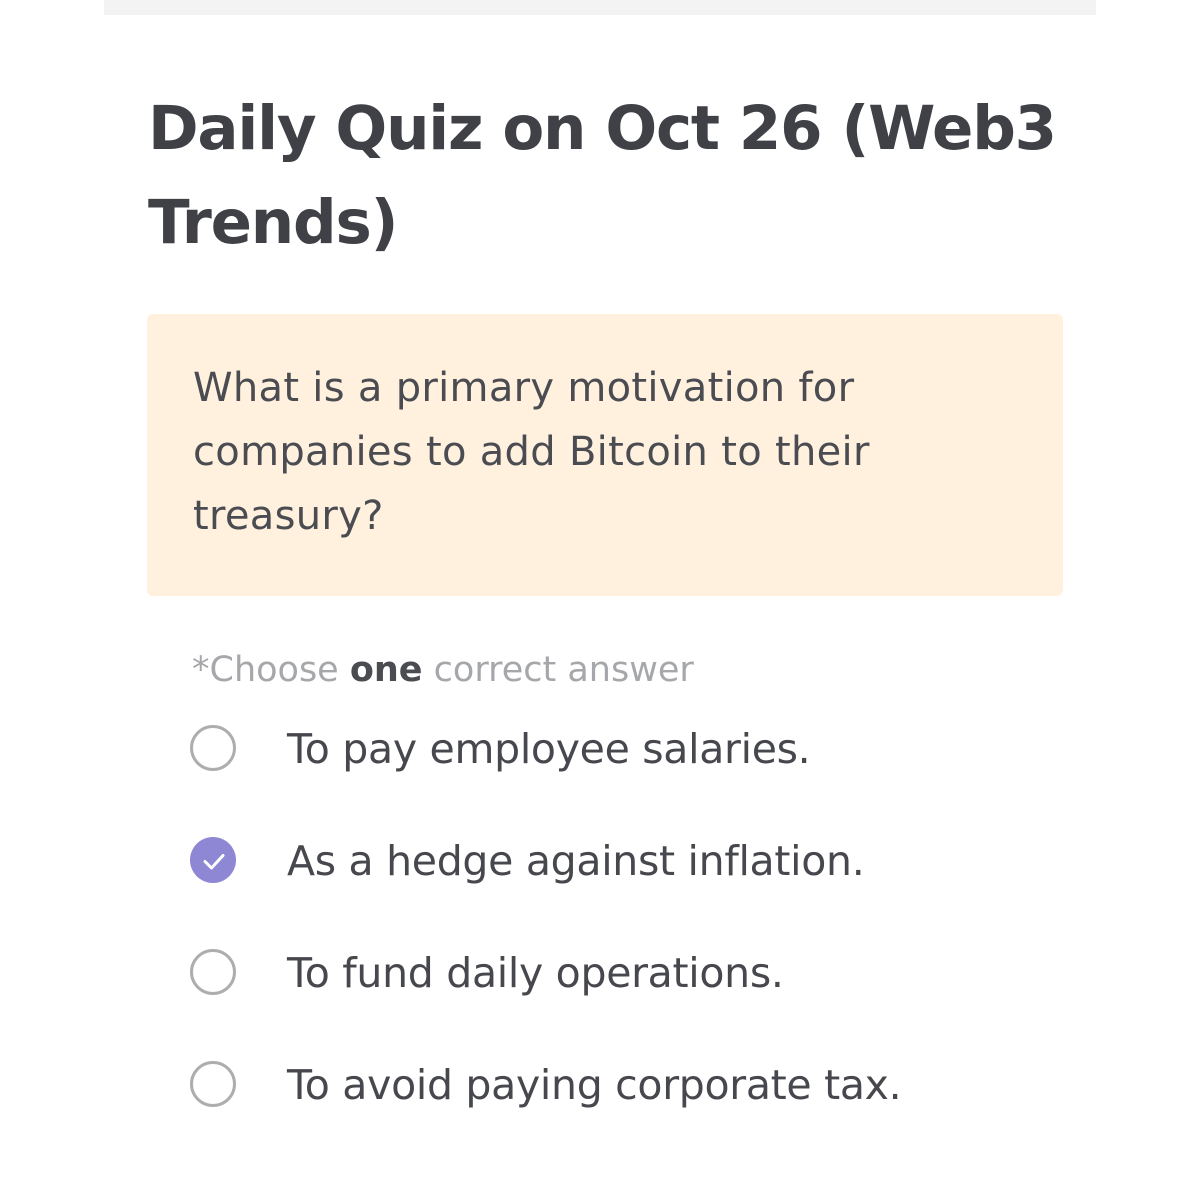 This screenshot has width=1200, height=1200. I want to click on check-icon, so click(213, 860).